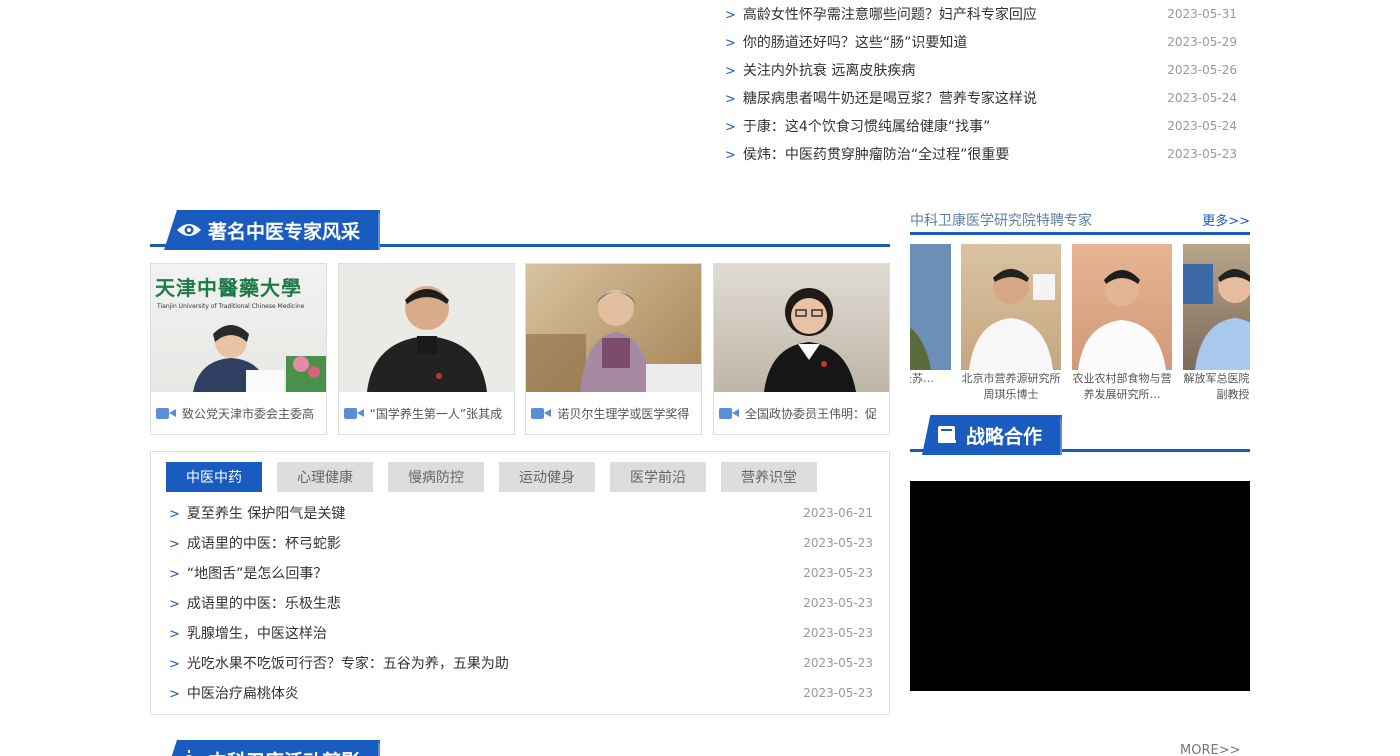  I want to click on specialists-header: 中科卫康医学研究院特聘专家 更多>>, so click(1080, 221).